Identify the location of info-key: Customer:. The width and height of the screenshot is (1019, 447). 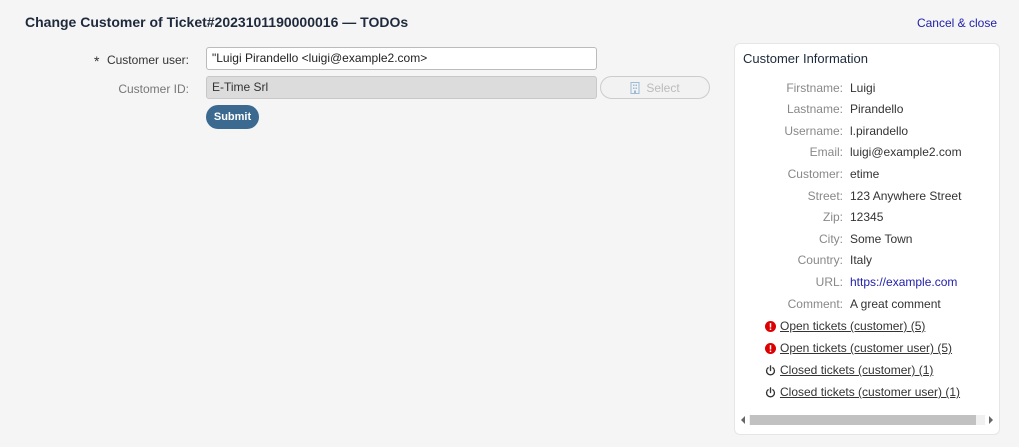
(815, 174).